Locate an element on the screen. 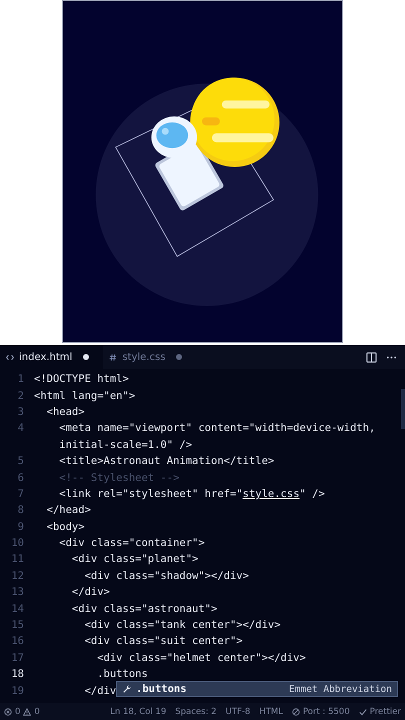  code-line: </div is located at coordinates (100, 690).